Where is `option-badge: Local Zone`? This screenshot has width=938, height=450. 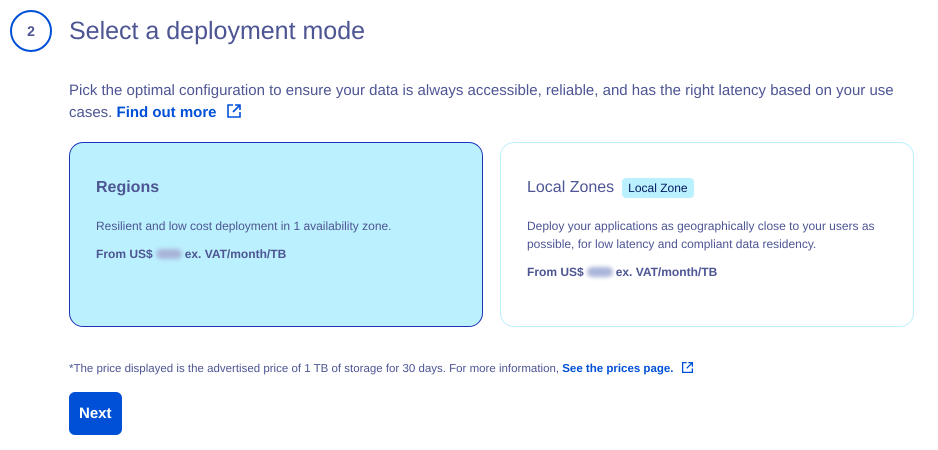
option-badge: Local Zone is located at coordinates (658, 188).